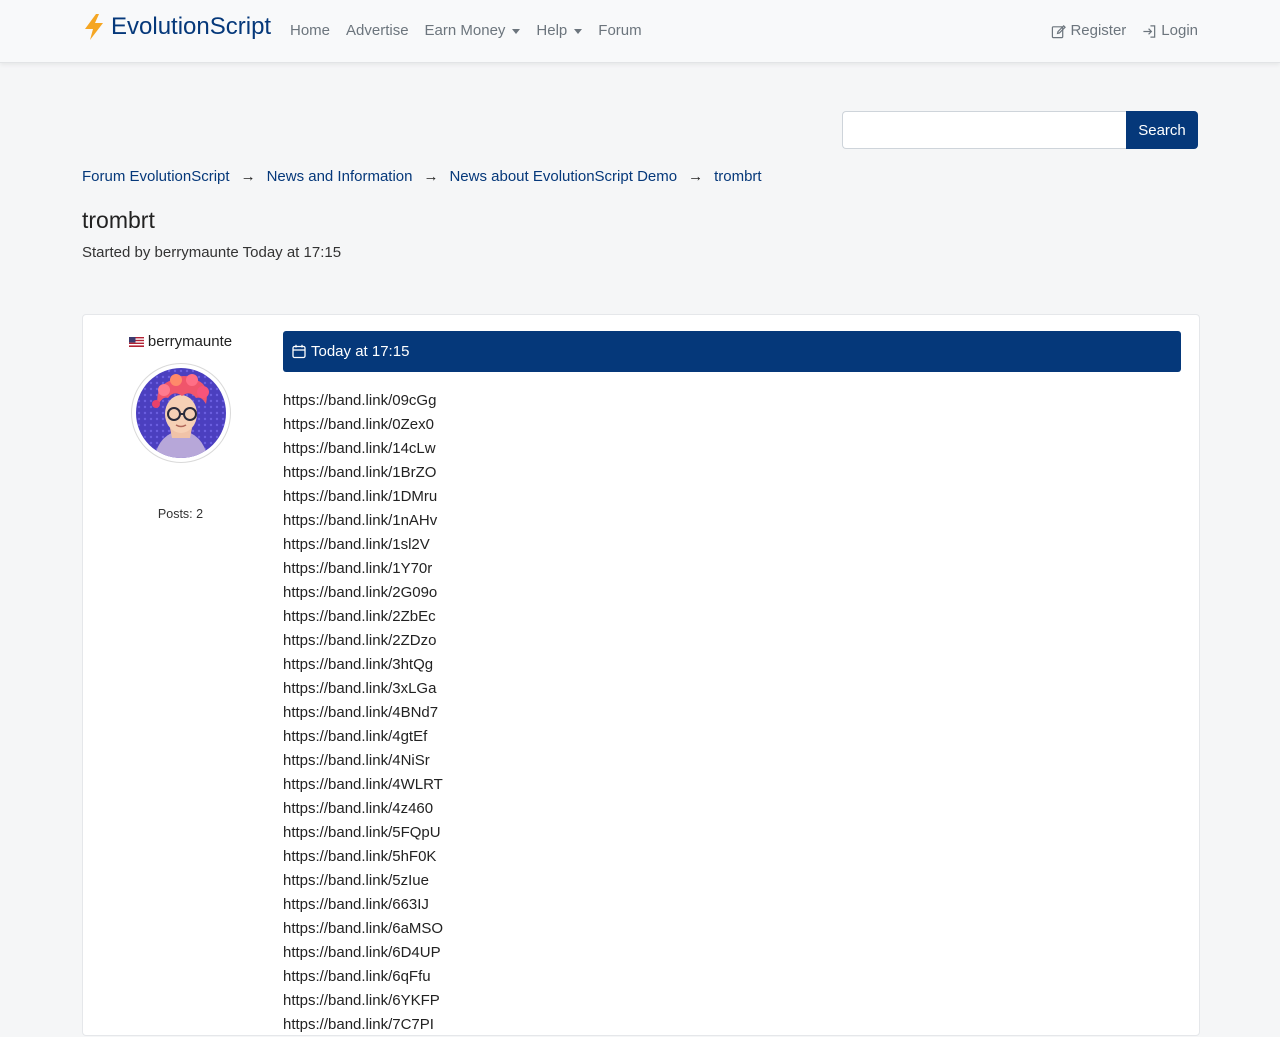  What do you see at coordinates (299, 351) in the screenshot?
I see `calendar-icon` at bounding box center [299, 351].